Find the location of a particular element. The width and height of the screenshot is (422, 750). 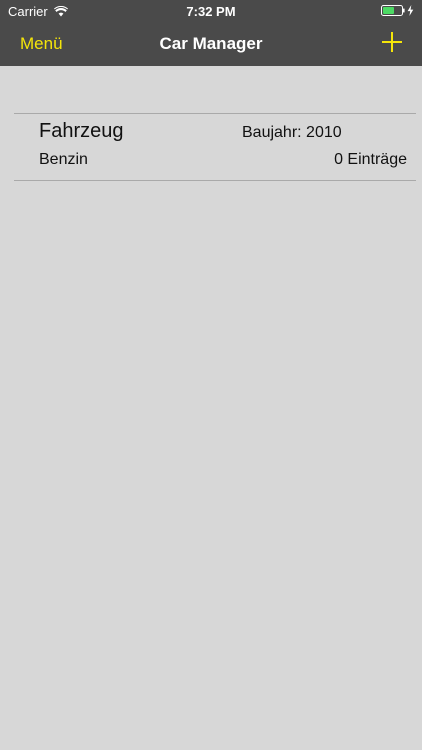

navigation-bar: Menü Car Manager is located at coordinates (211, 44).